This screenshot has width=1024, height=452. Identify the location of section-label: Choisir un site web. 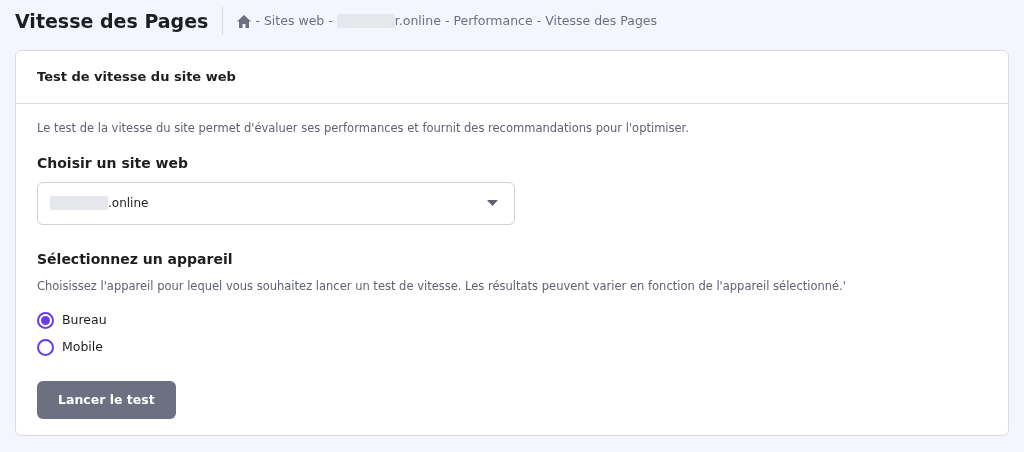
(113, 163).